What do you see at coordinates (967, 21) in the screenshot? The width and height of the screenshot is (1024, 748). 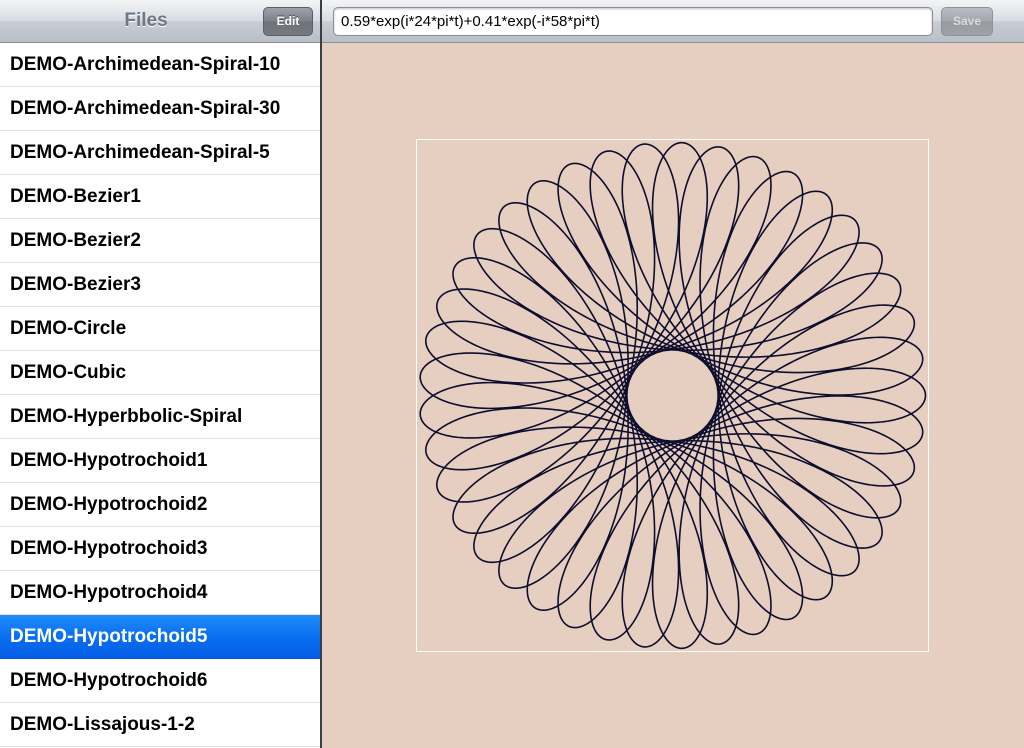 I see `save-button: Save` at bounding box center [967, 21].